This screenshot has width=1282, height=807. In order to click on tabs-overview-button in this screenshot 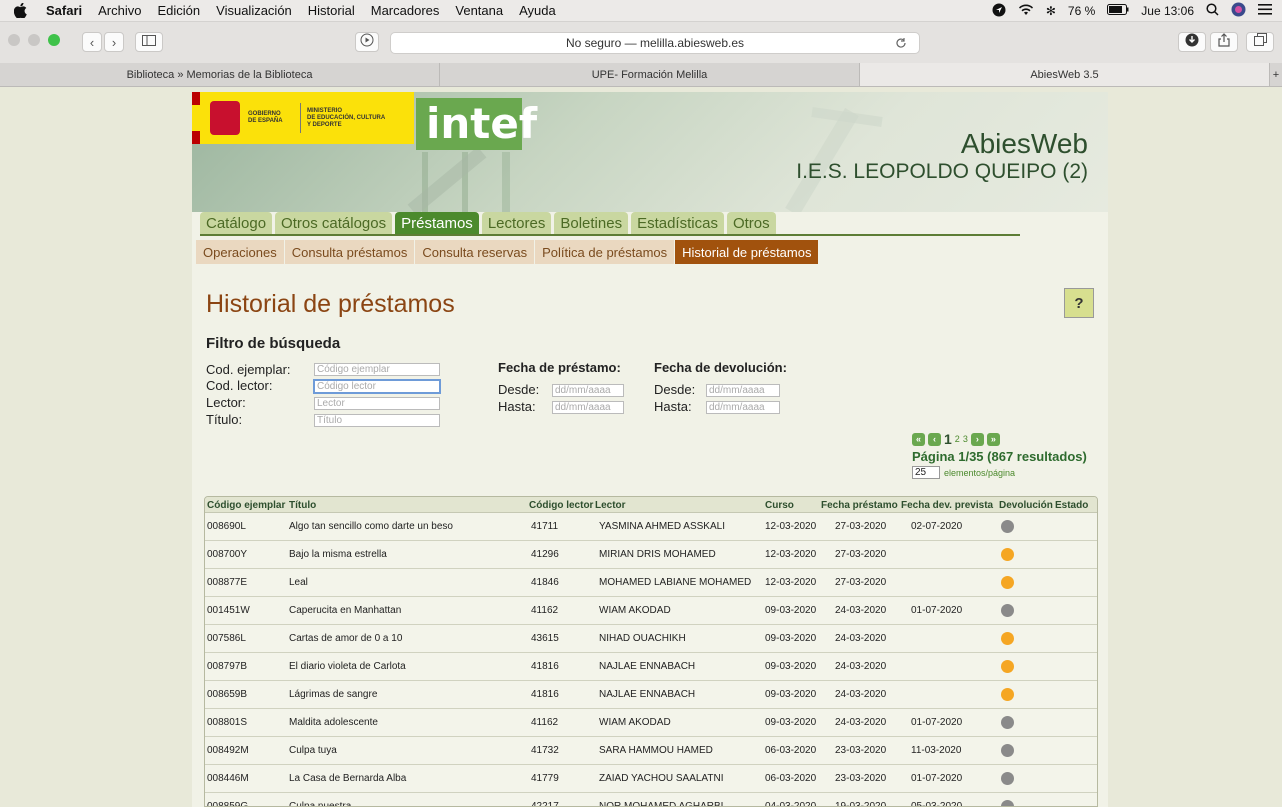, I will do `click(1260, 42)`.